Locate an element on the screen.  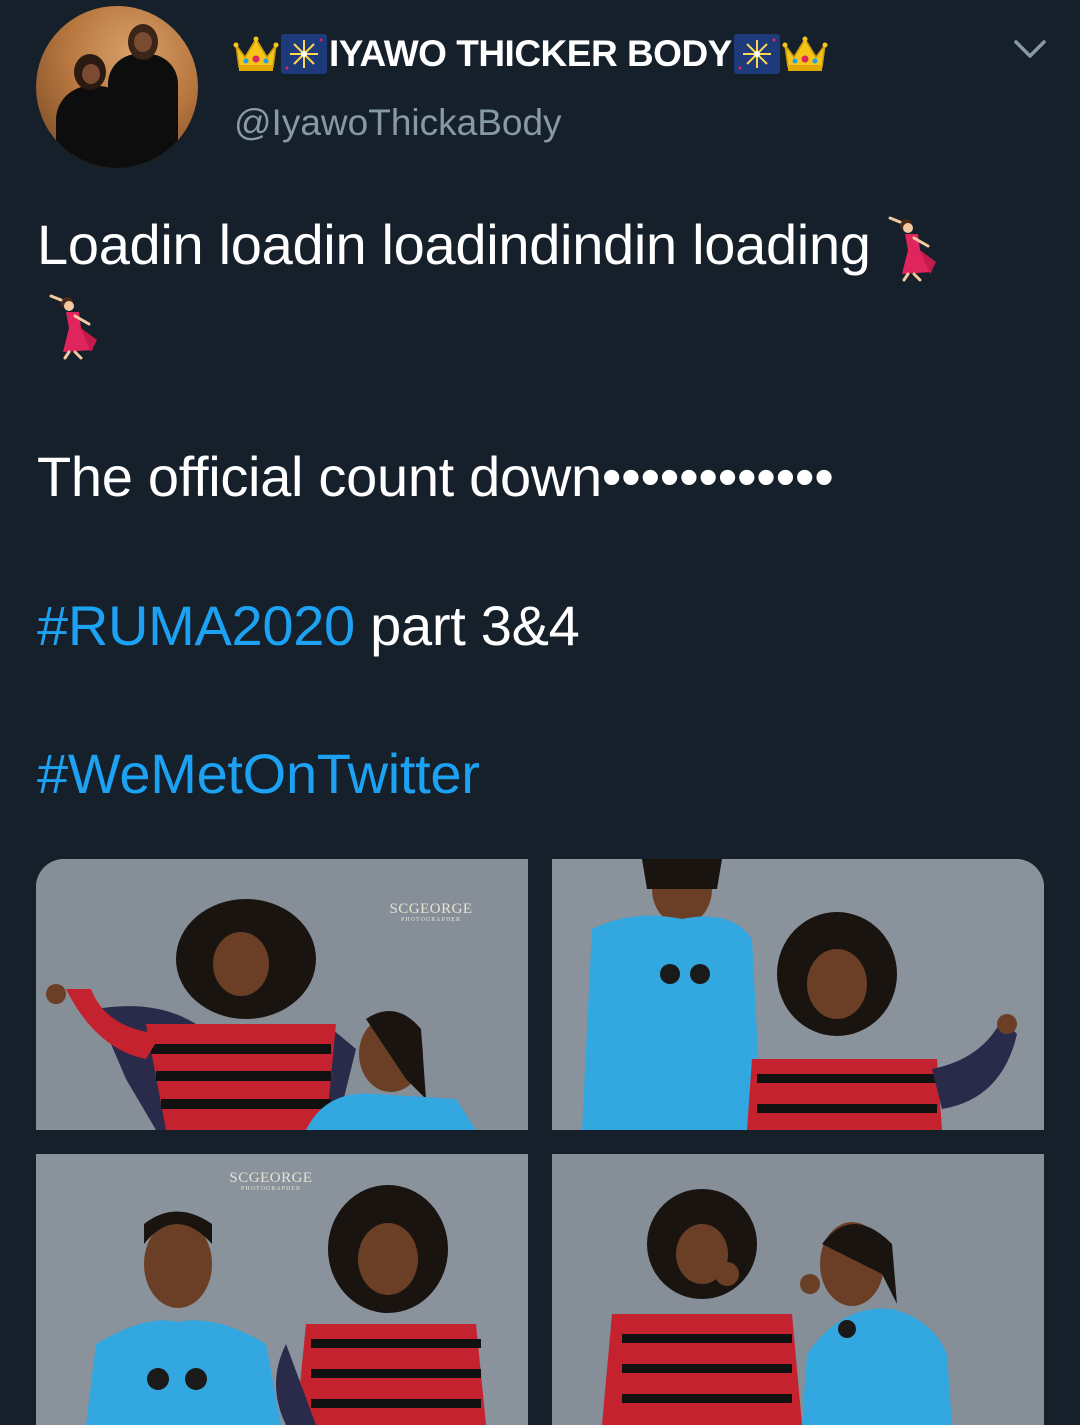
author-name-row: IYAWO THICKER BODY is located at coordinates (530, 54).